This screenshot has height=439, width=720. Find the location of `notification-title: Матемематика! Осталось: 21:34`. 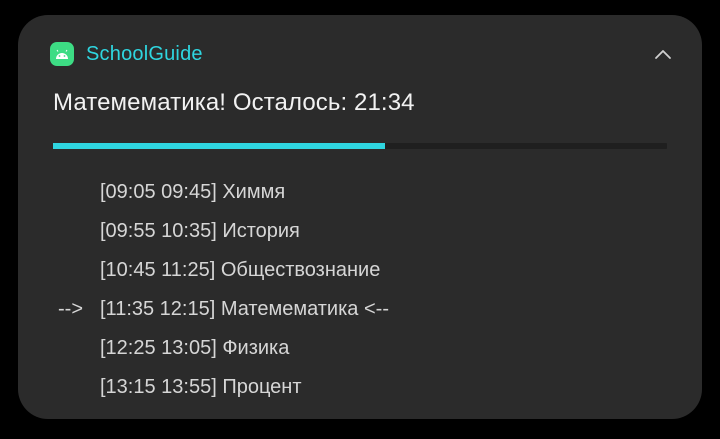

notification-title: Матемематика! Осталось: 21:34 is located at coordinates (234, 102).